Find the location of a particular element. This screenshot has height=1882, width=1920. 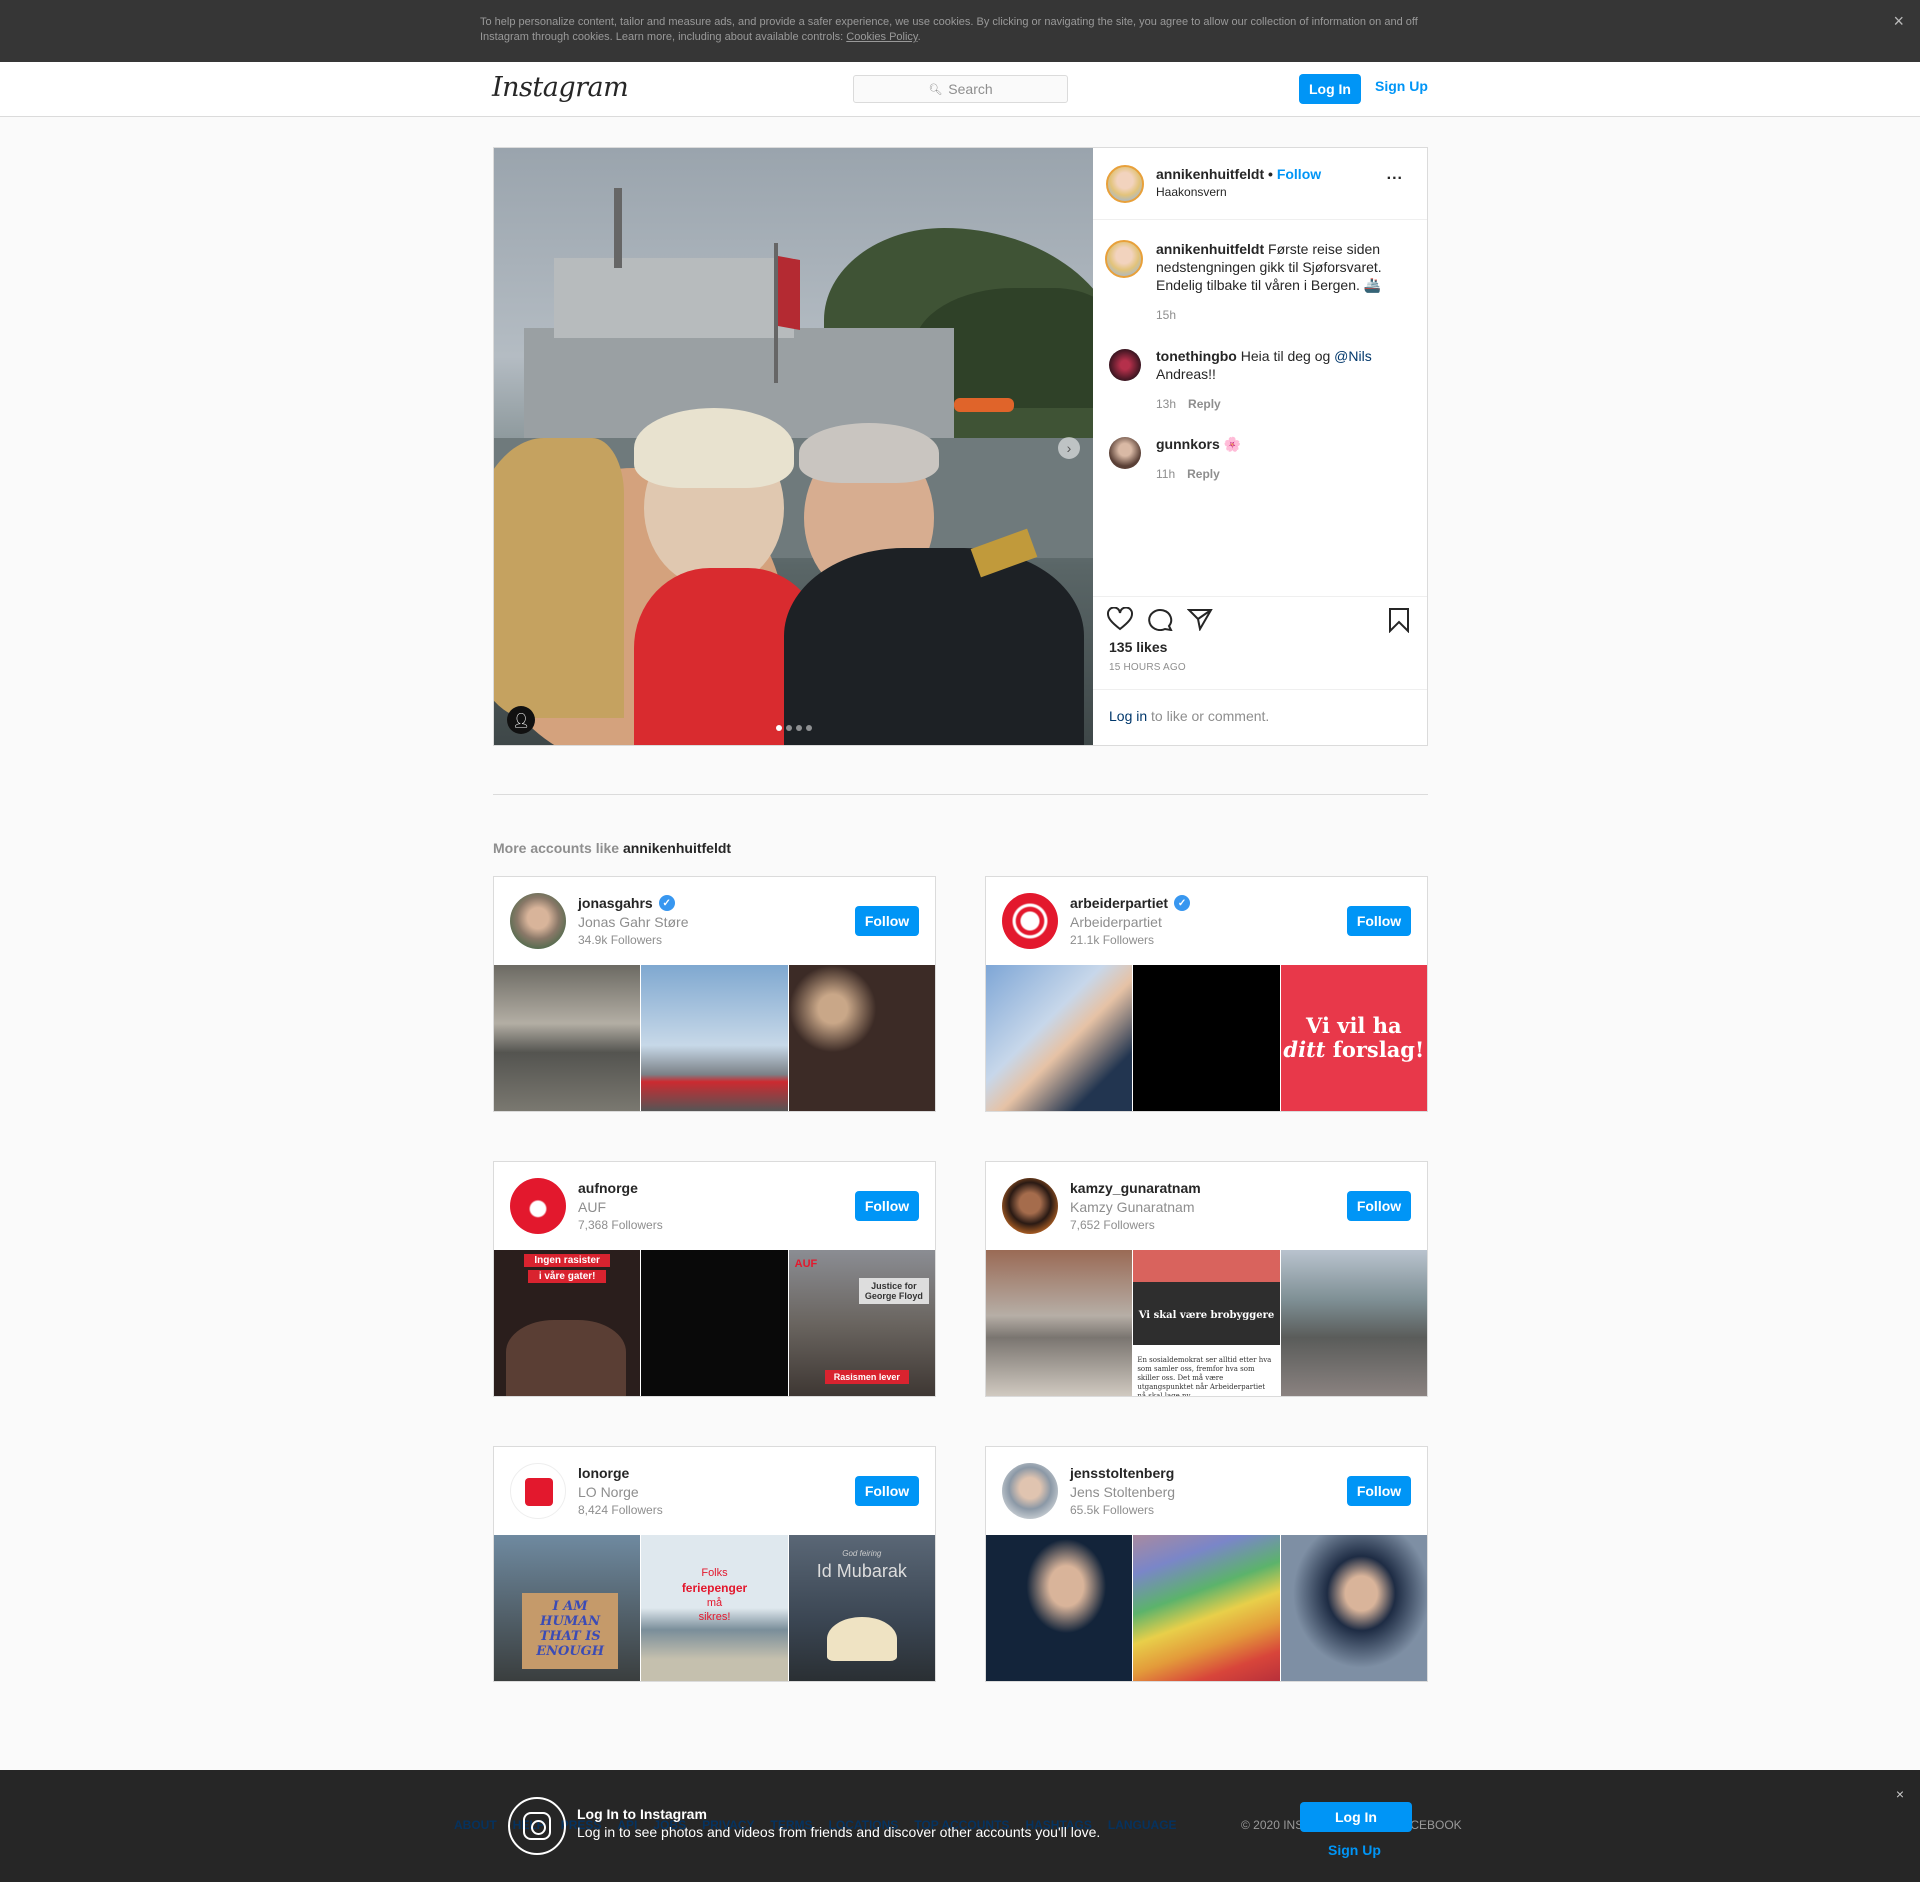

account-username: jonasgahrs is located at coordinates (615, 903).